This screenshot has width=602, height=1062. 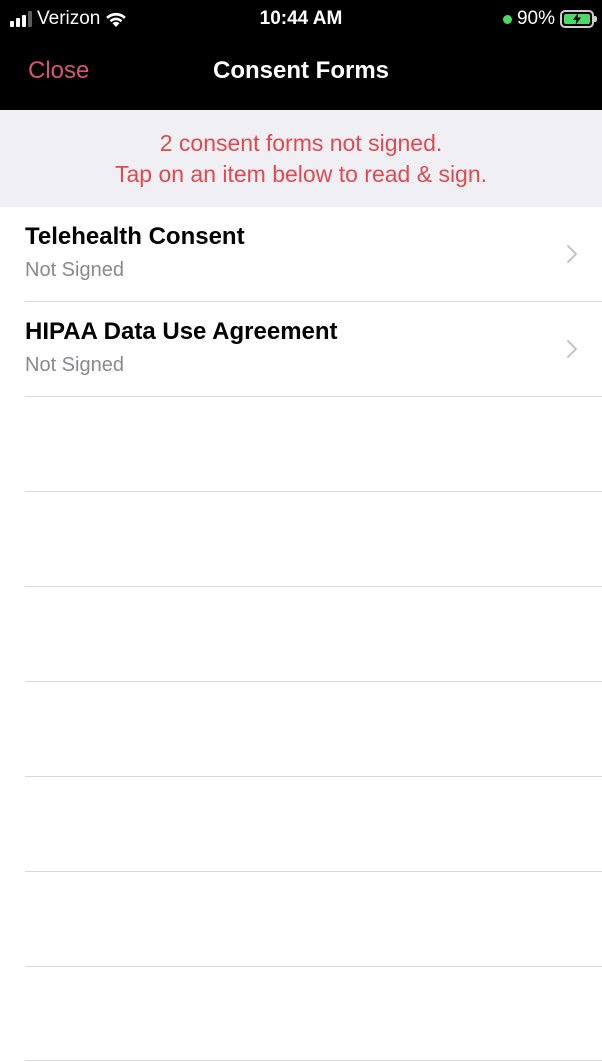 I want to click on banner-message: 2 consent forms not signed., so click(x=301, y=143).